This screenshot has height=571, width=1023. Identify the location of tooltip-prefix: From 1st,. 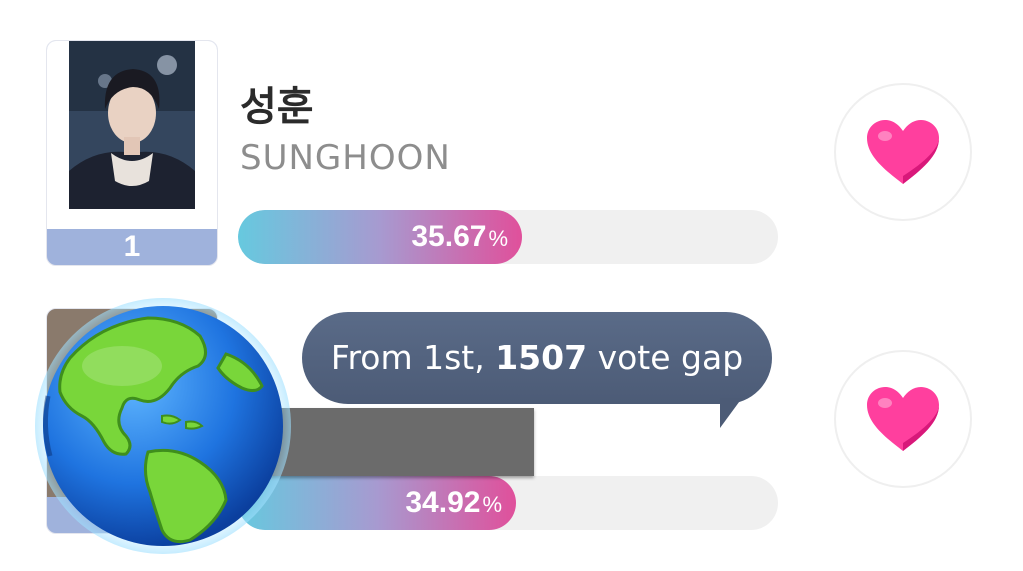
(413, 357).